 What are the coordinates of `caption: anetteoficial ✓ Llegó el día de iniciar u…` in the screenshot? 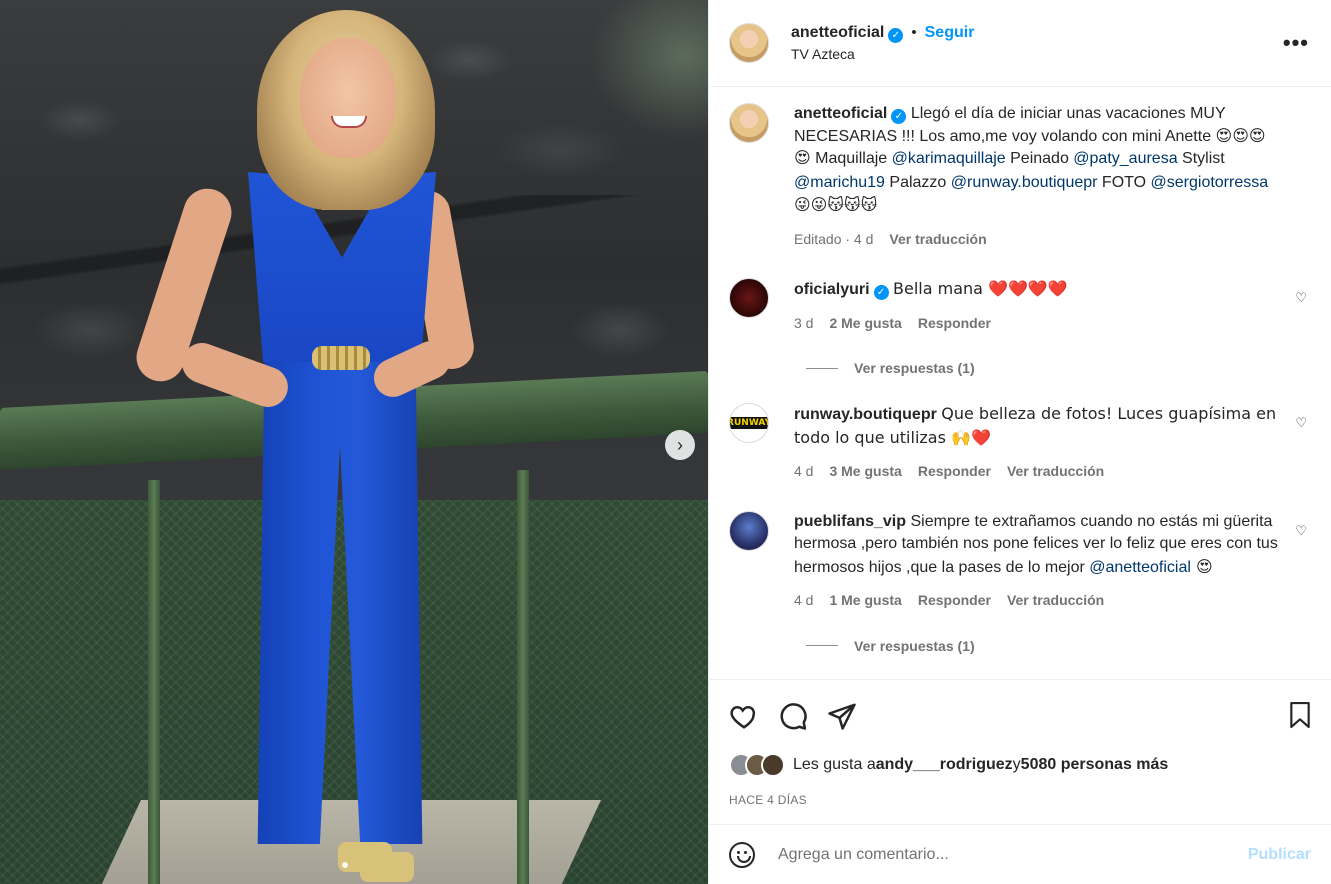 It's located at (1020, 176).